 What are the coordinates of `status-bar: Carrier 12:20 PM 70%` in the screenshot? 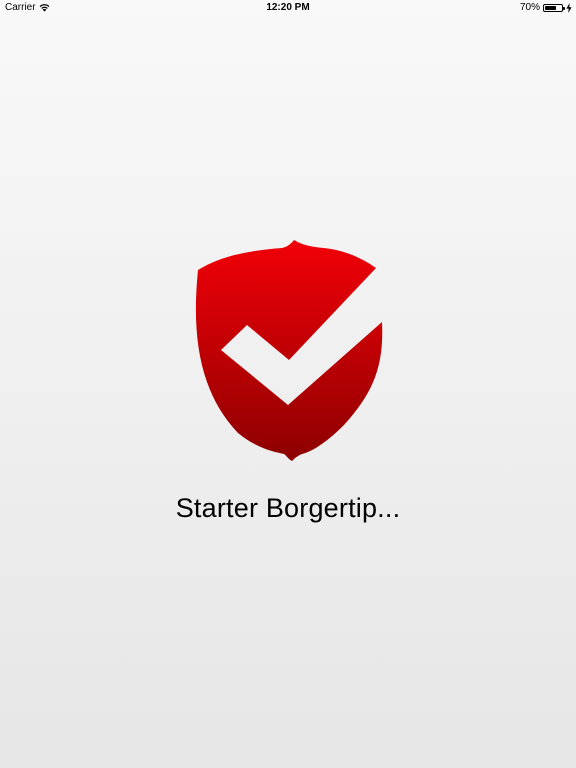 It's located at (288, 8).